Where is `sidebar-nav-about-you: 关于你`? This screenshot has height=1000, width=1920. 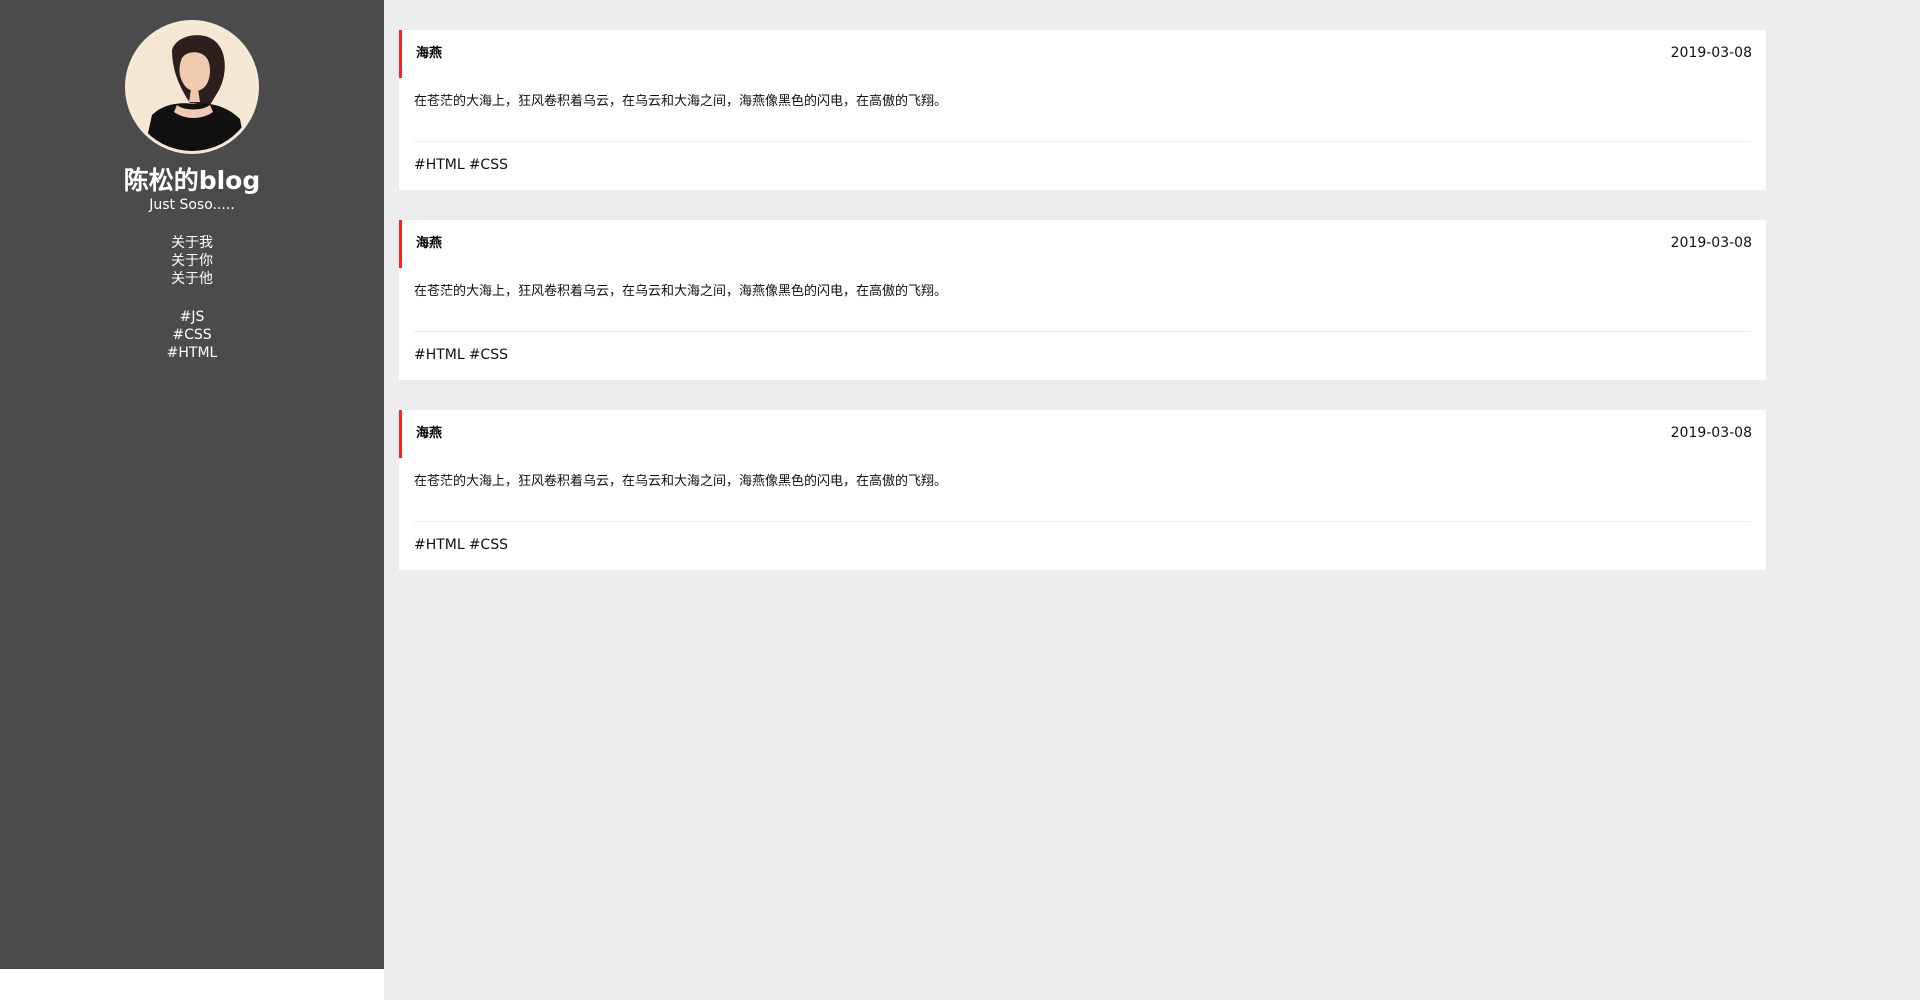 sidebar-nav-about-you: 关于你 is located at coordinates (192, 261).